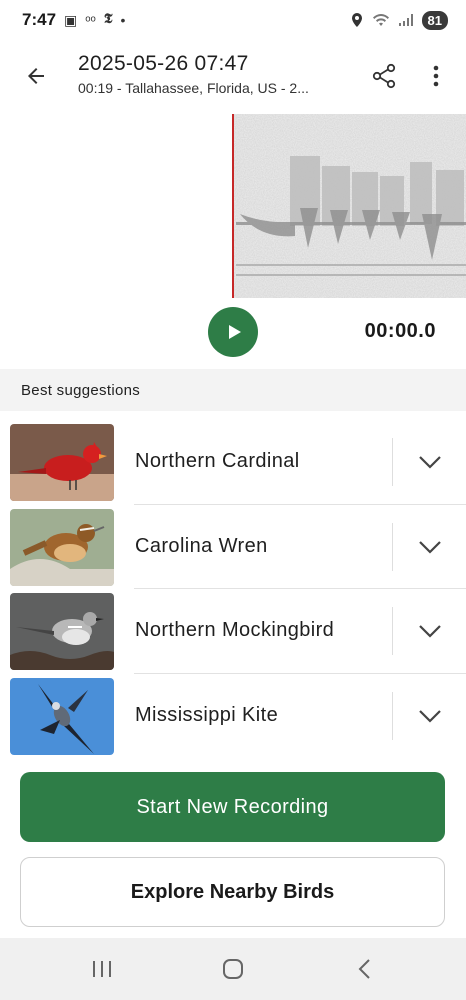 This screenshot has height=1000, width=466. What do you see at coordinates (201, 545) in the screenshot?
I see `bird-name: Carolina Wren` at bounding box center [201, 545].